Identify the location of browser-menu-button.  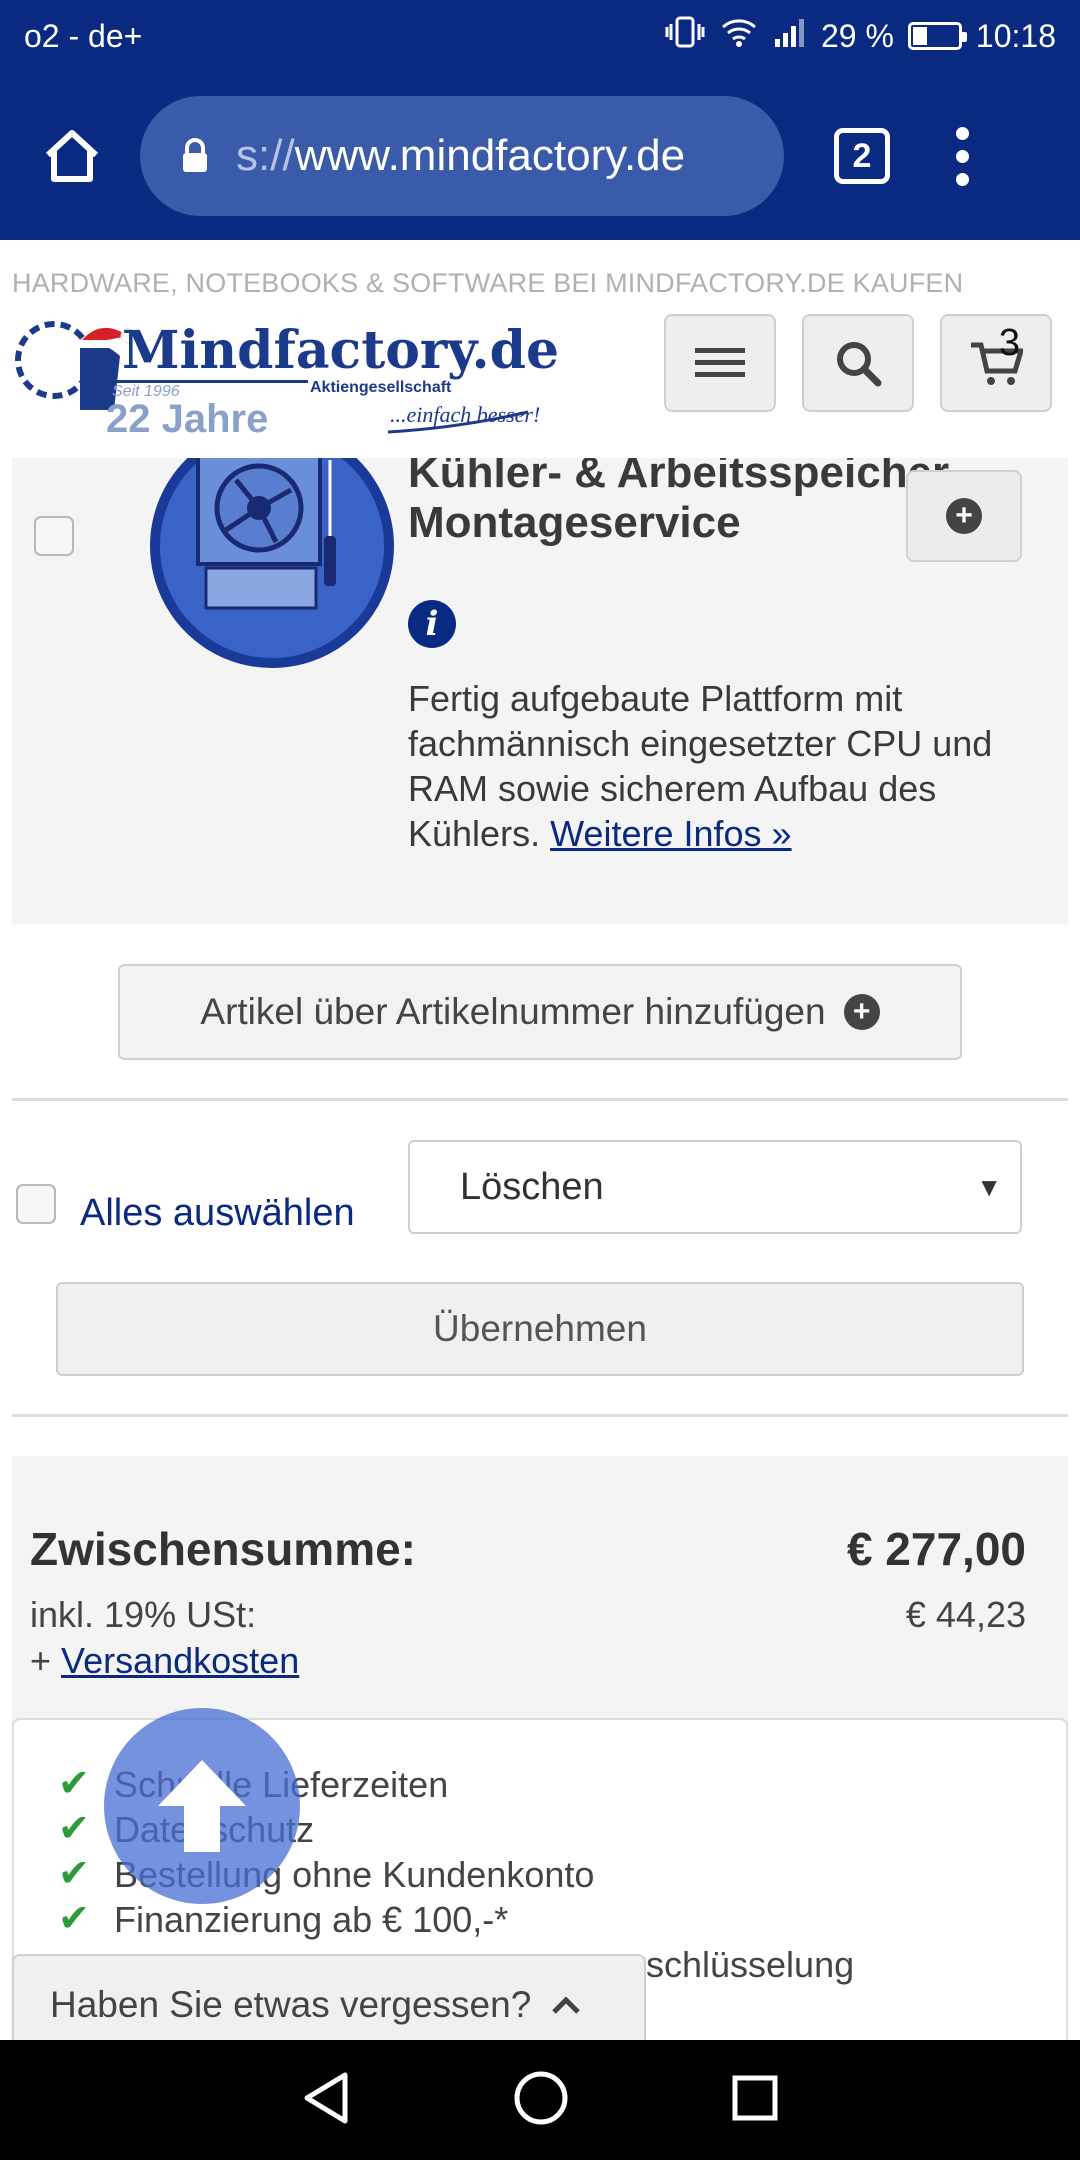
(962, 156).